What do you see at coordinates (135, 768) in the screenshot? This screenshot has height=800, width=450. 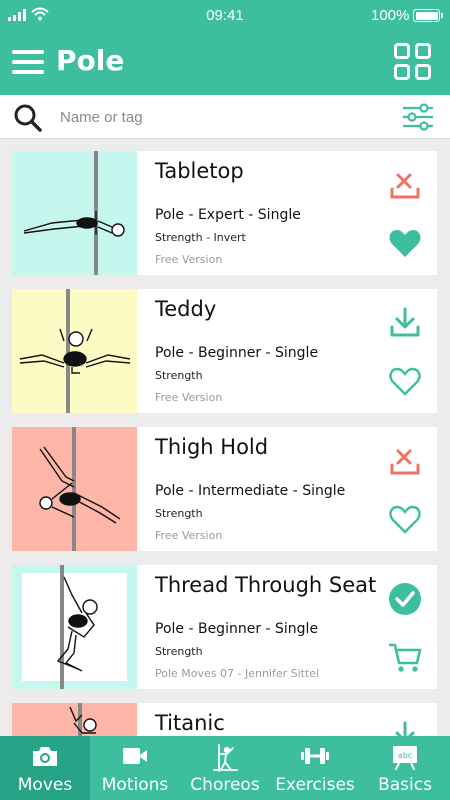 I see `tab-motions: Motions` at bounding box center [135, 768].